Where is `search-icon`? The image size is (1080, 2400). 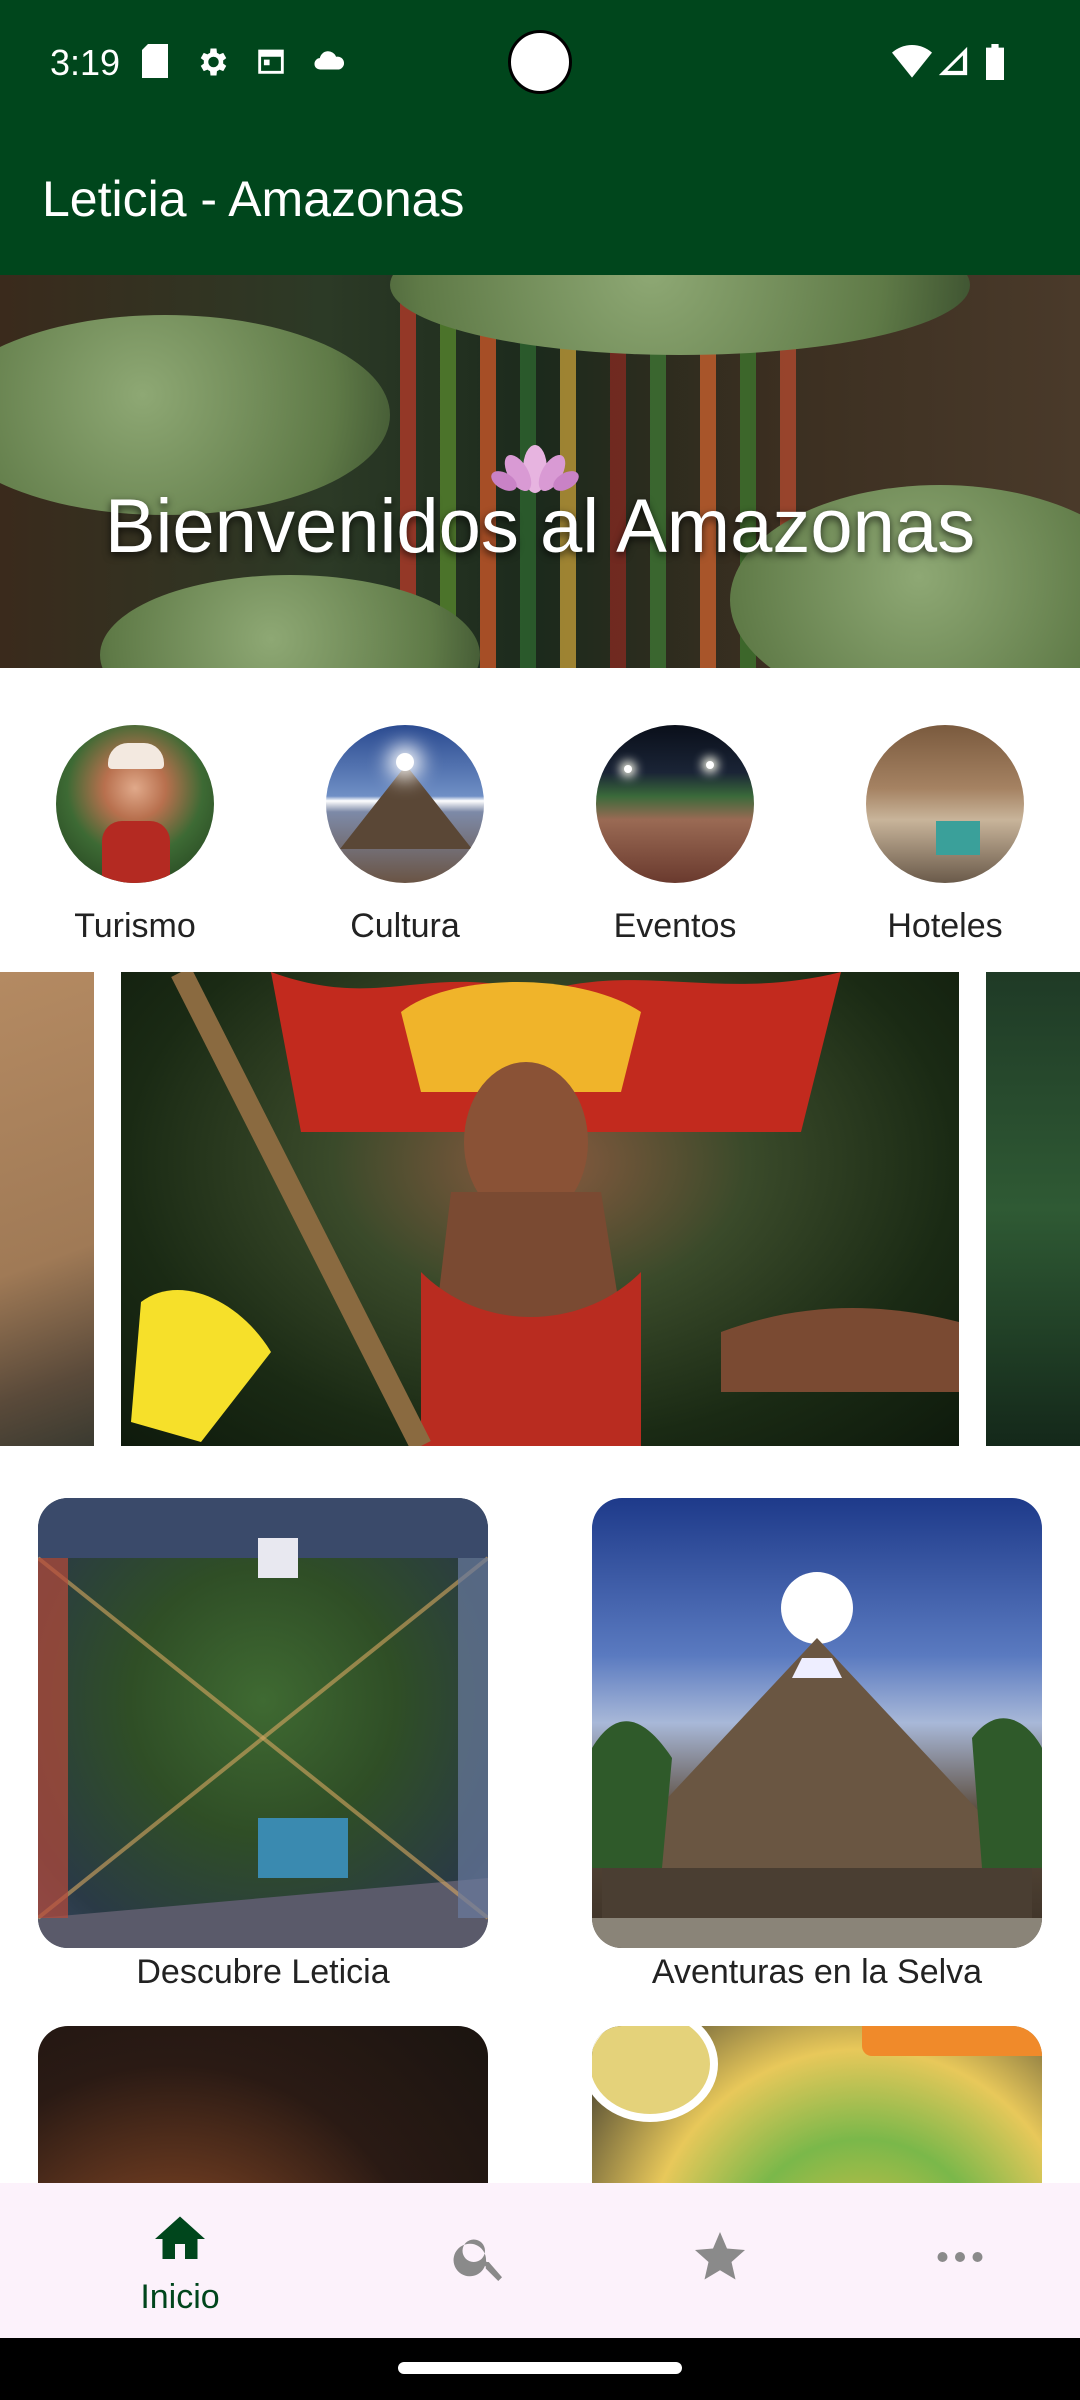 search-icon is located at coordinates (477, 2260).